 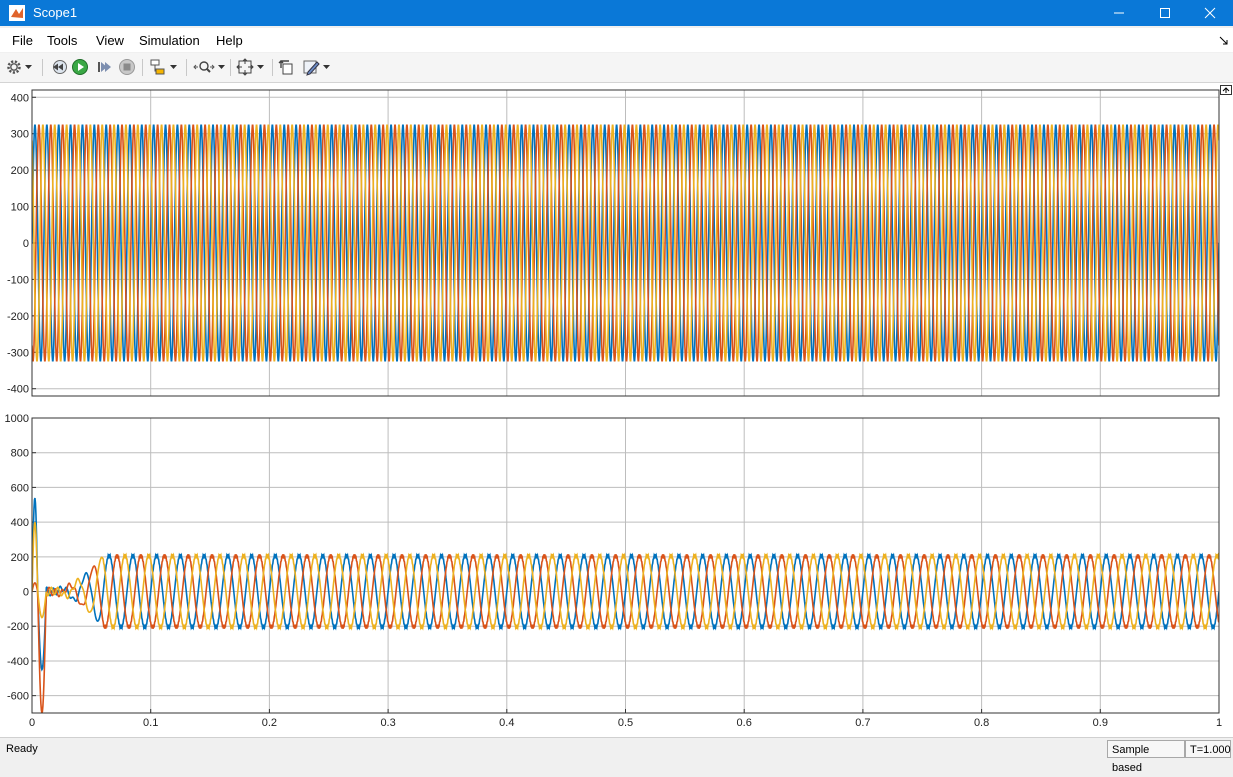 I want to click on step-forward-button, so click(x=104, y=67).